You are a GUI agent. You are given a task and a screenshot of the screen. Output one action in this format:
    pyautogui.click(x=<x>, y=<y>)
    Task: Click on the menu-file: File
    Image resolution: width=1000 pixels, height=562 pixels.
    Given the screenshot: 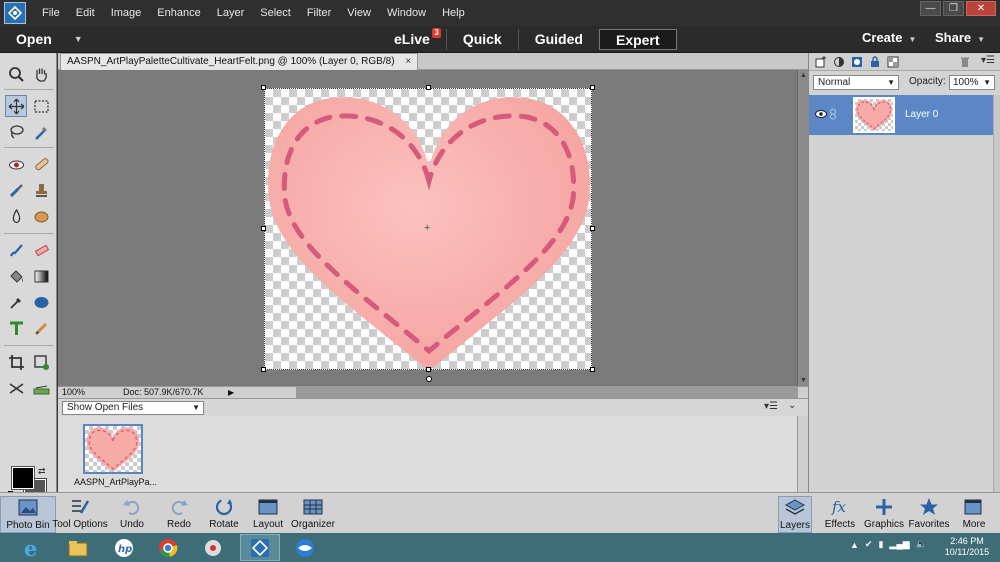 What is the action you would take?
    pyautogui.click(x=51, y=13)
    